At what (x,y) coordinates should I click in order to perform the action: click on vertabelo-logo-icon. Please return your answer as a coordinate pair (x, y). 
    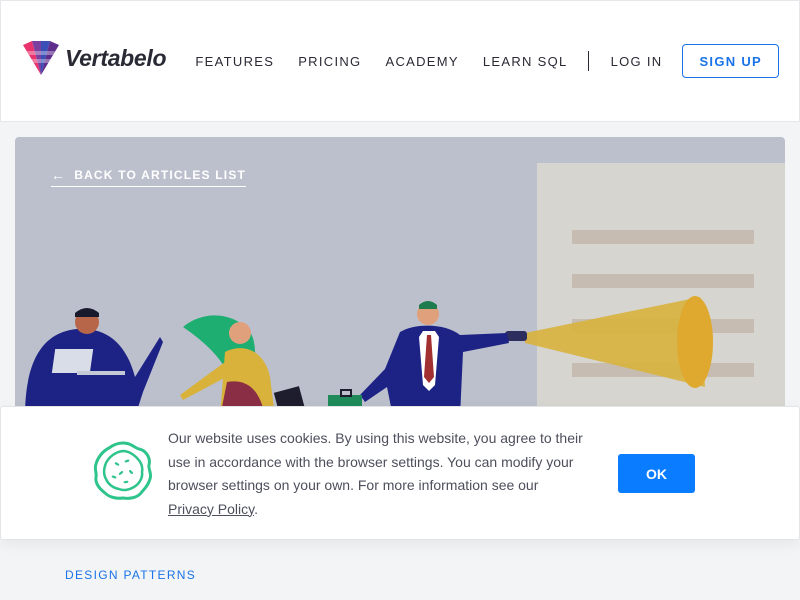
    Looking at the image, I should click on (41, 58).